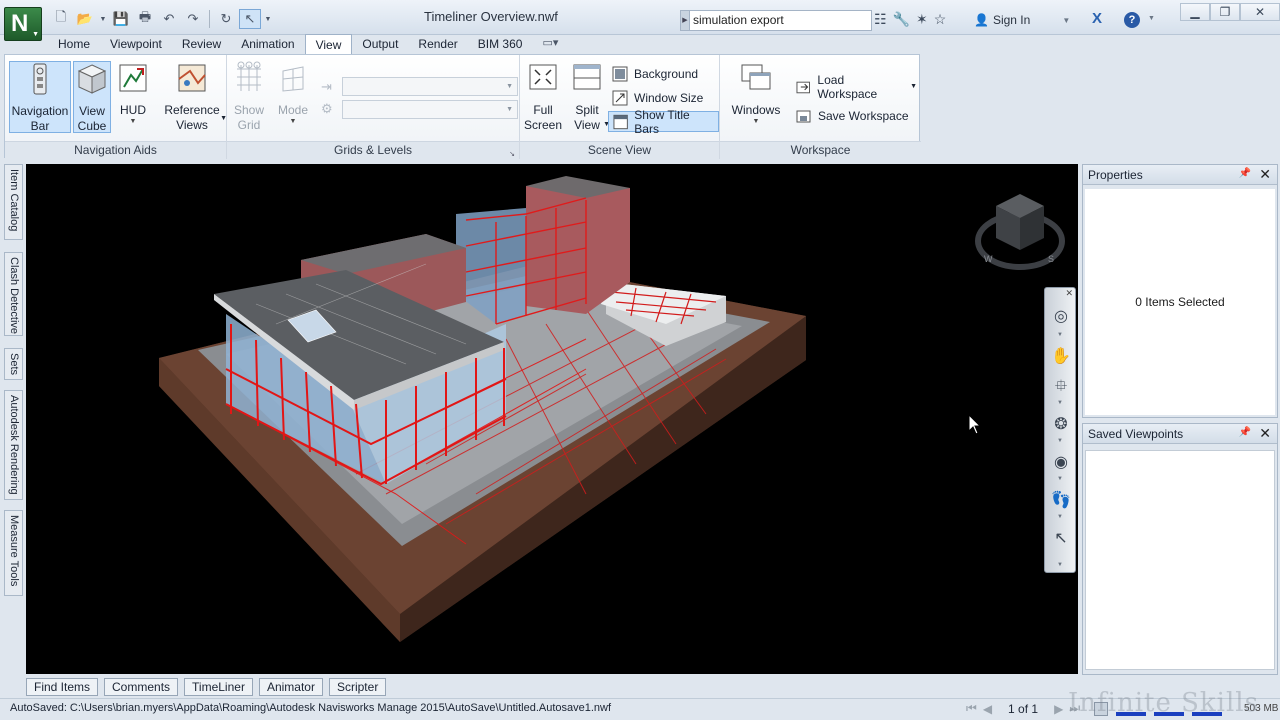 This screenshot has height=720, width=1280. Describe the element at coordinates (1151, 18) in the screenshot. I see `help-dropdown-icon: ▼` at that location.